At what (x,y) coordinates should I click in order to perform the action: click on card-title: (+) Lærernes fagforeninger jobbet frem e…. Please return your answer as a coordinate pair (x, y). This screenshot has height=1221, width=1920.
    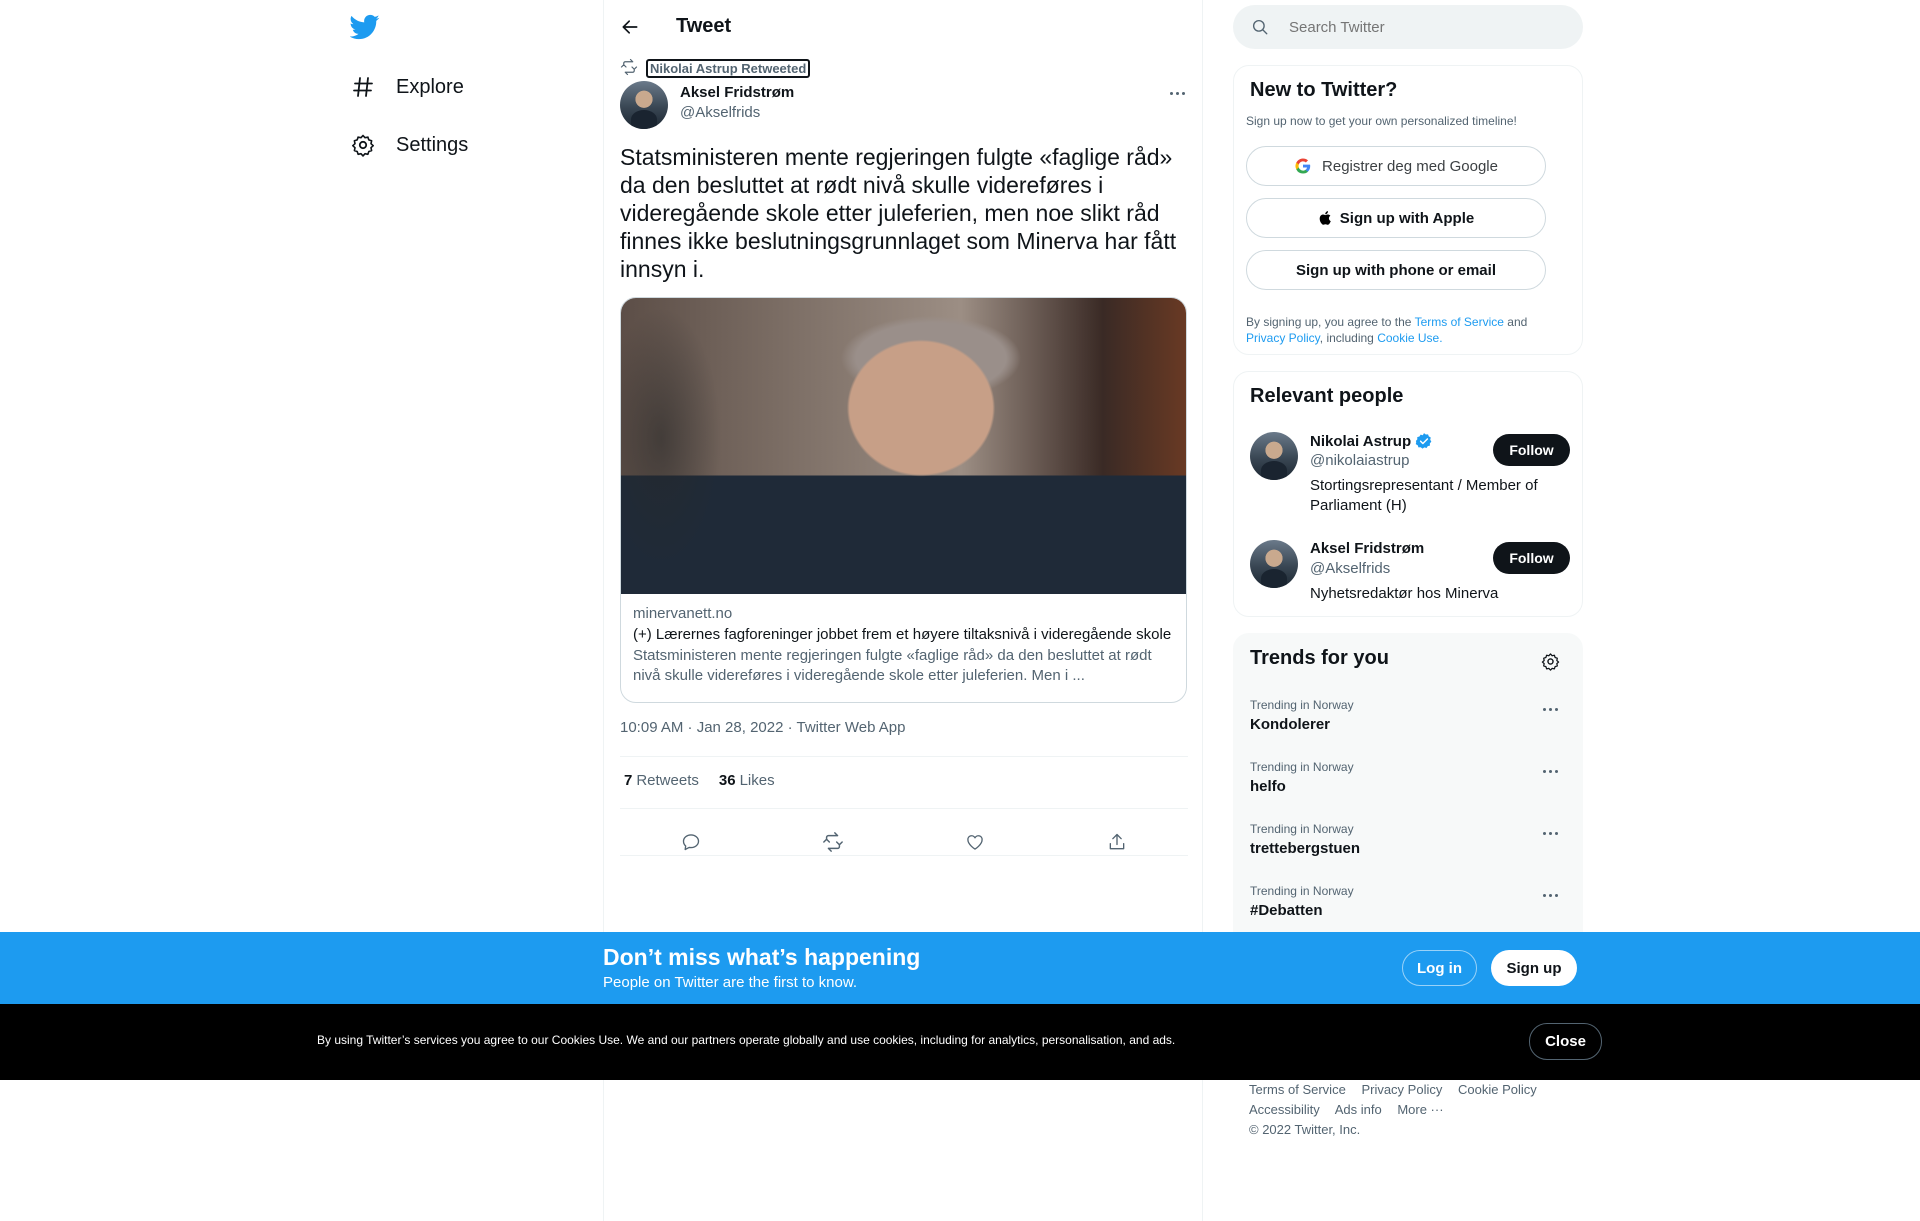
    Looking at the image, I should click on (902, 634).